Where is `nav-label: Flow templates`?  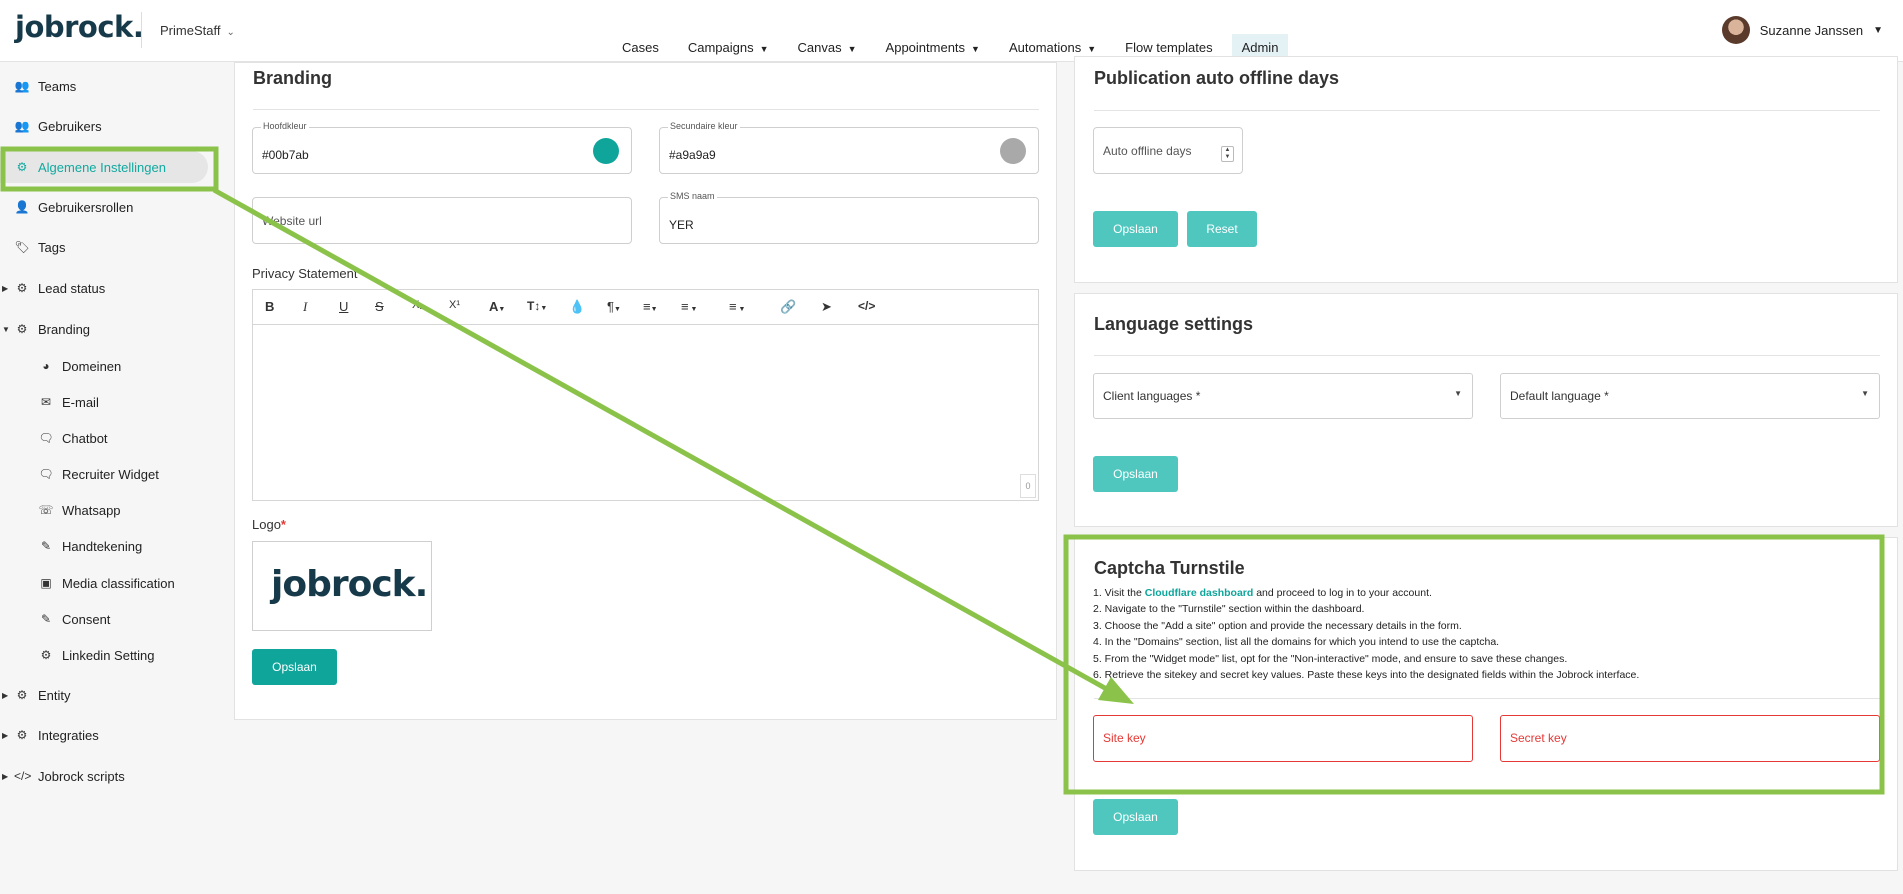 nav-label: Flow templates is located at coordinates (1169, 47).